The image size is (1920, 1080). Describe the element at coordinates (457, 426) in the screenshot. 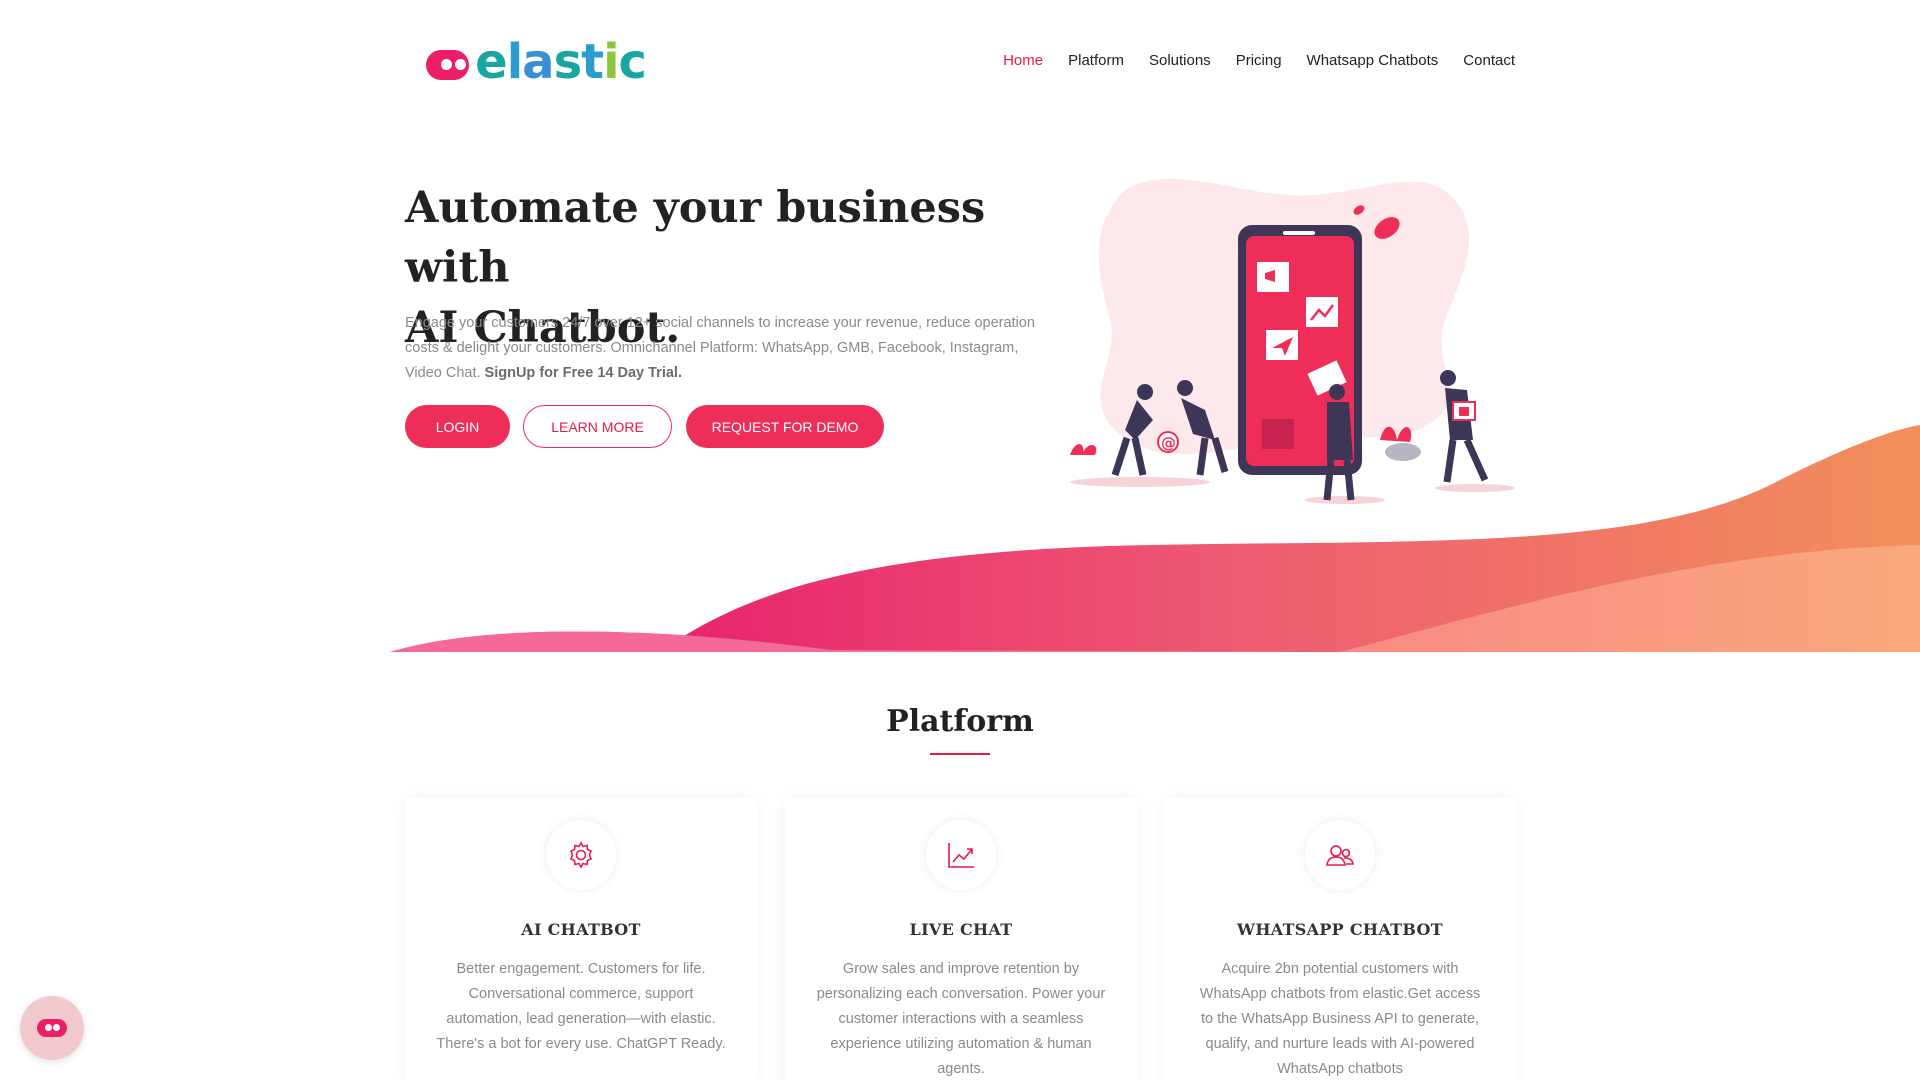

I see `login-button: LOGIN` at that location.